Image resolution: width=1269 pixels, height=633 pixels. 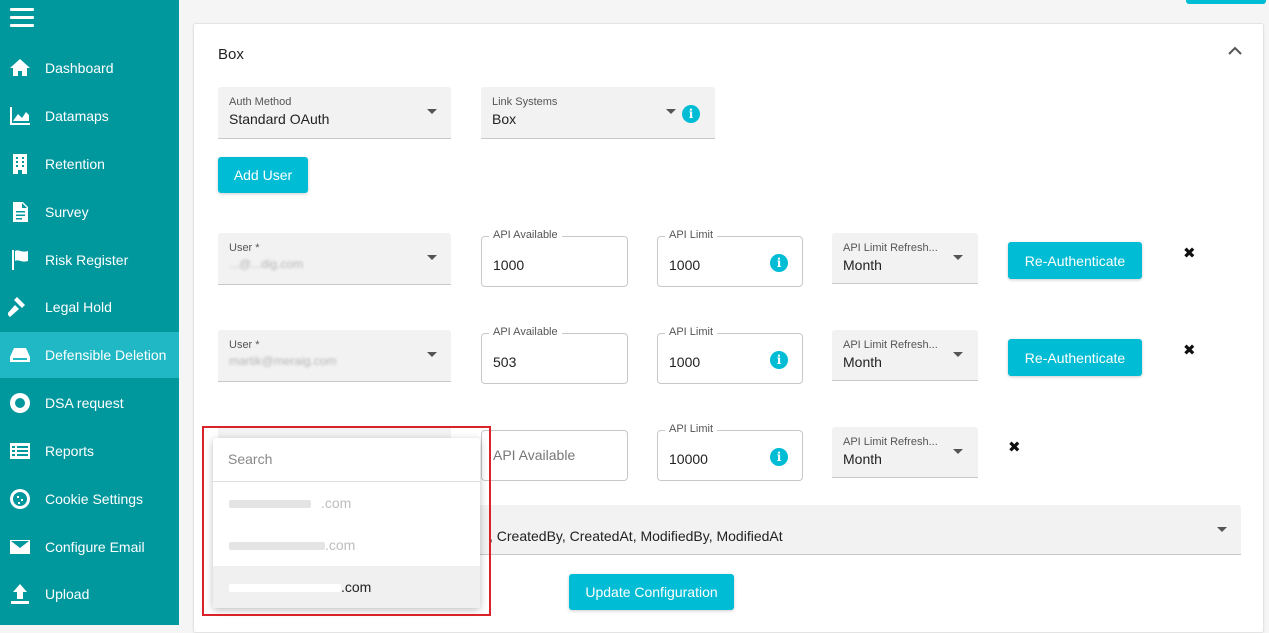 I want to click on sidebar-item-label: Configure Email, so click(x=95, y=547).